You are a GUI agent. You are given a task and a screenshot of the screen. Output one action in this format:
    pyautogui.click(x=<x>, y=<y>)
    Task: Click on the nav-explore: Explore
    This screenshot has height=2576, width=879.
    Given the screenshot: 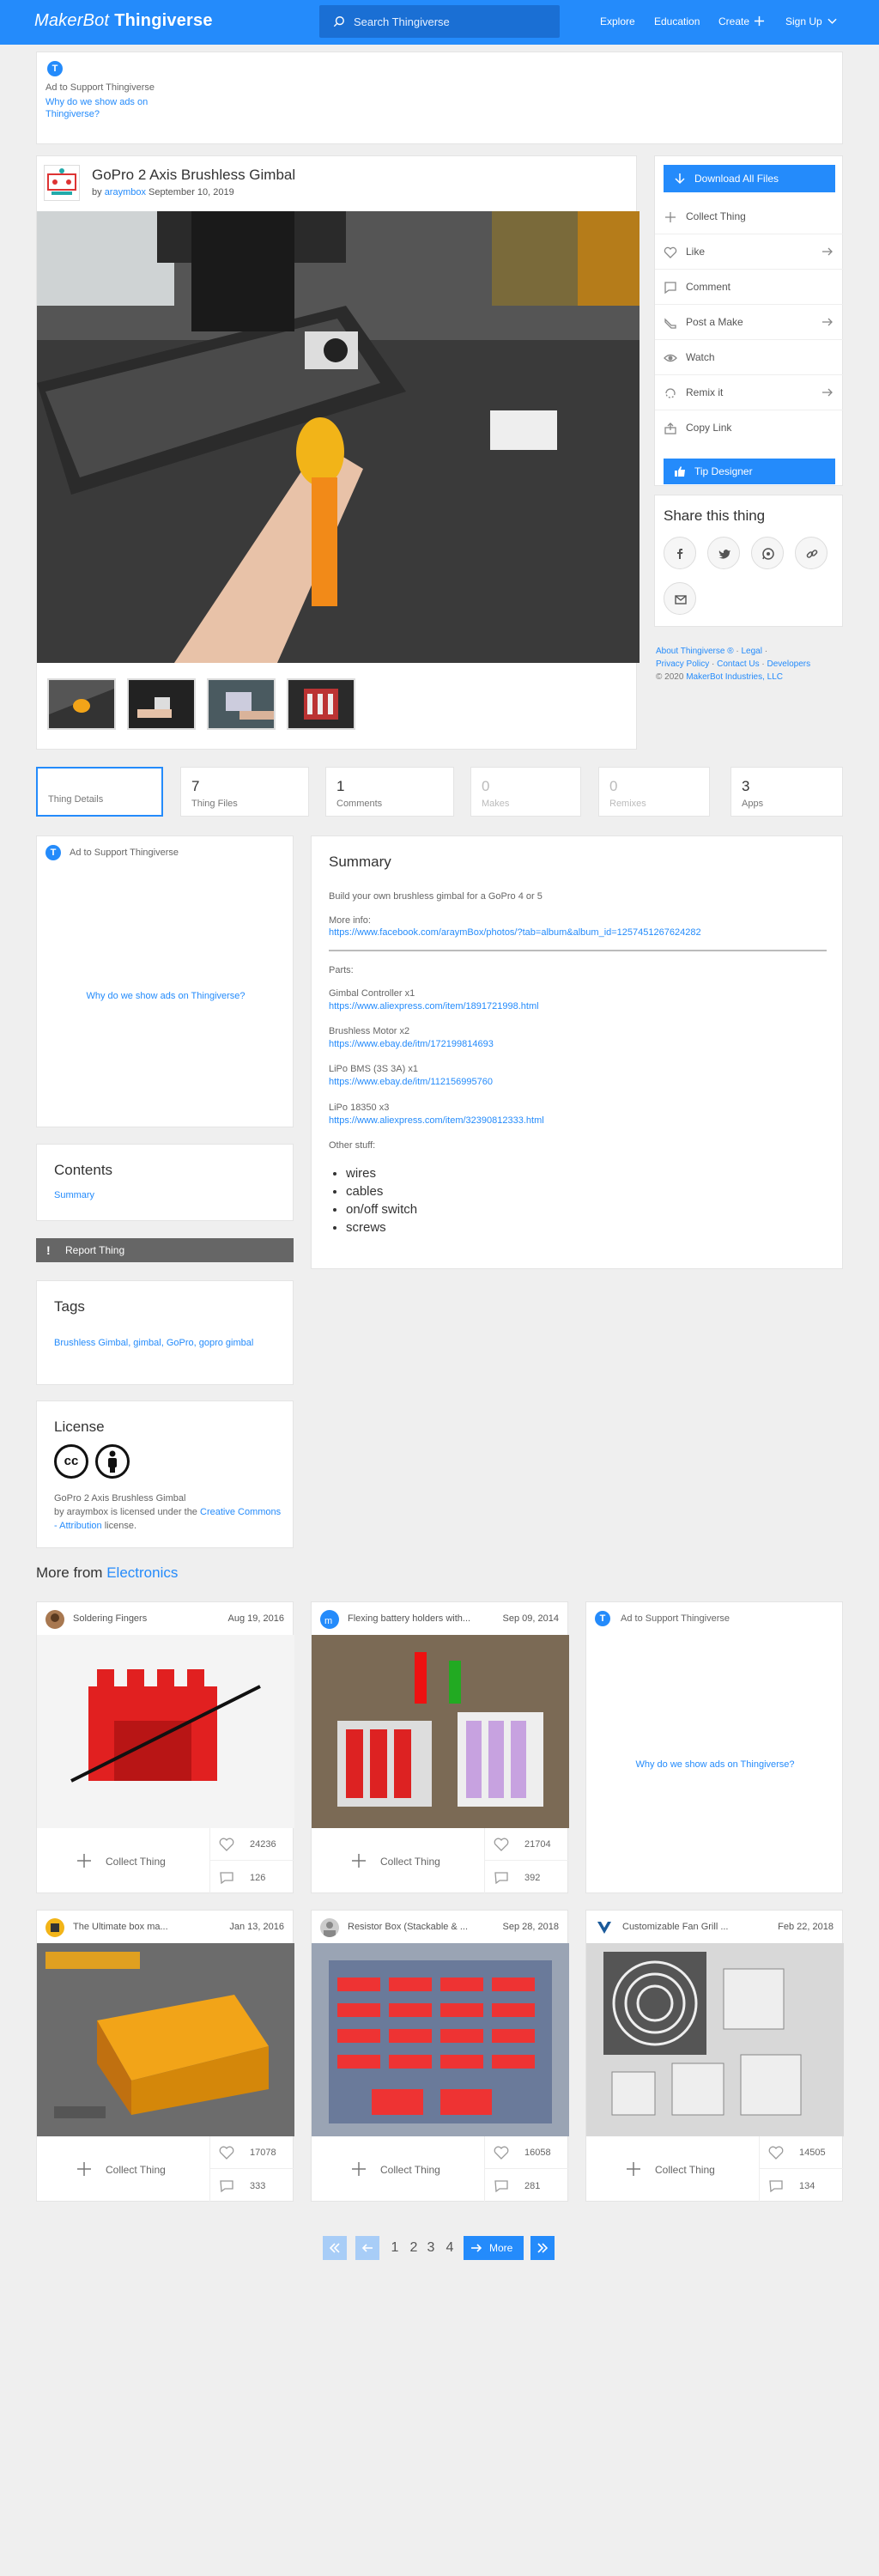 What is the action you would take?
    pyautogui.click(x=617, y=21)
    